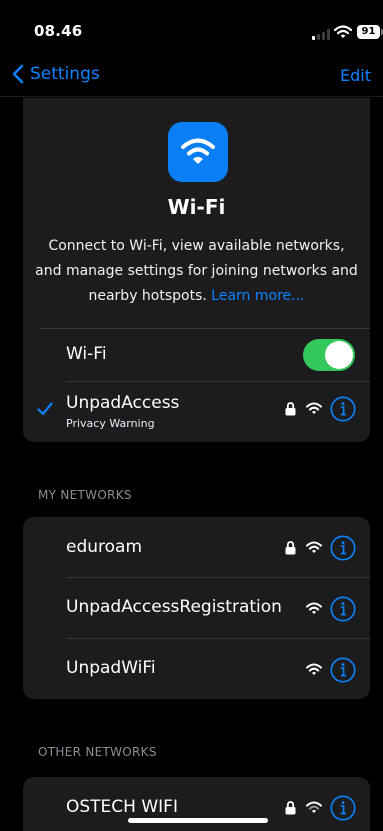 This screenshot has height=831, width=383. I want to click on wifi-app-icon, so click(198, 152).